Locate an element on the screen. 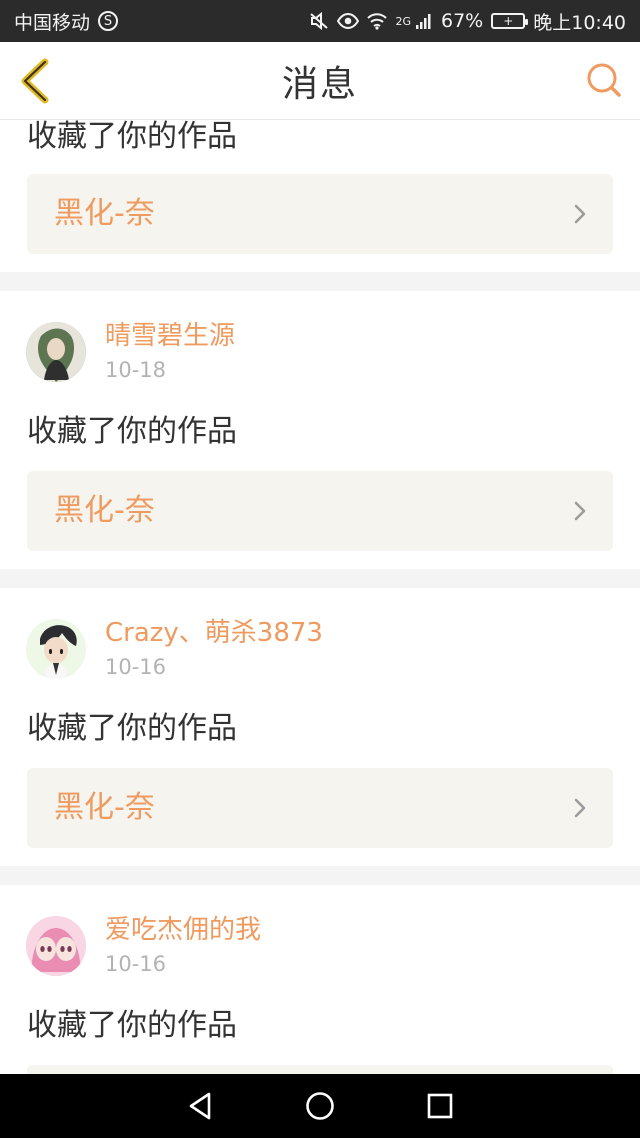 Image resolution: width=640 pixels, height=1138 pixels. back-button is located at coordinates (34, 81).